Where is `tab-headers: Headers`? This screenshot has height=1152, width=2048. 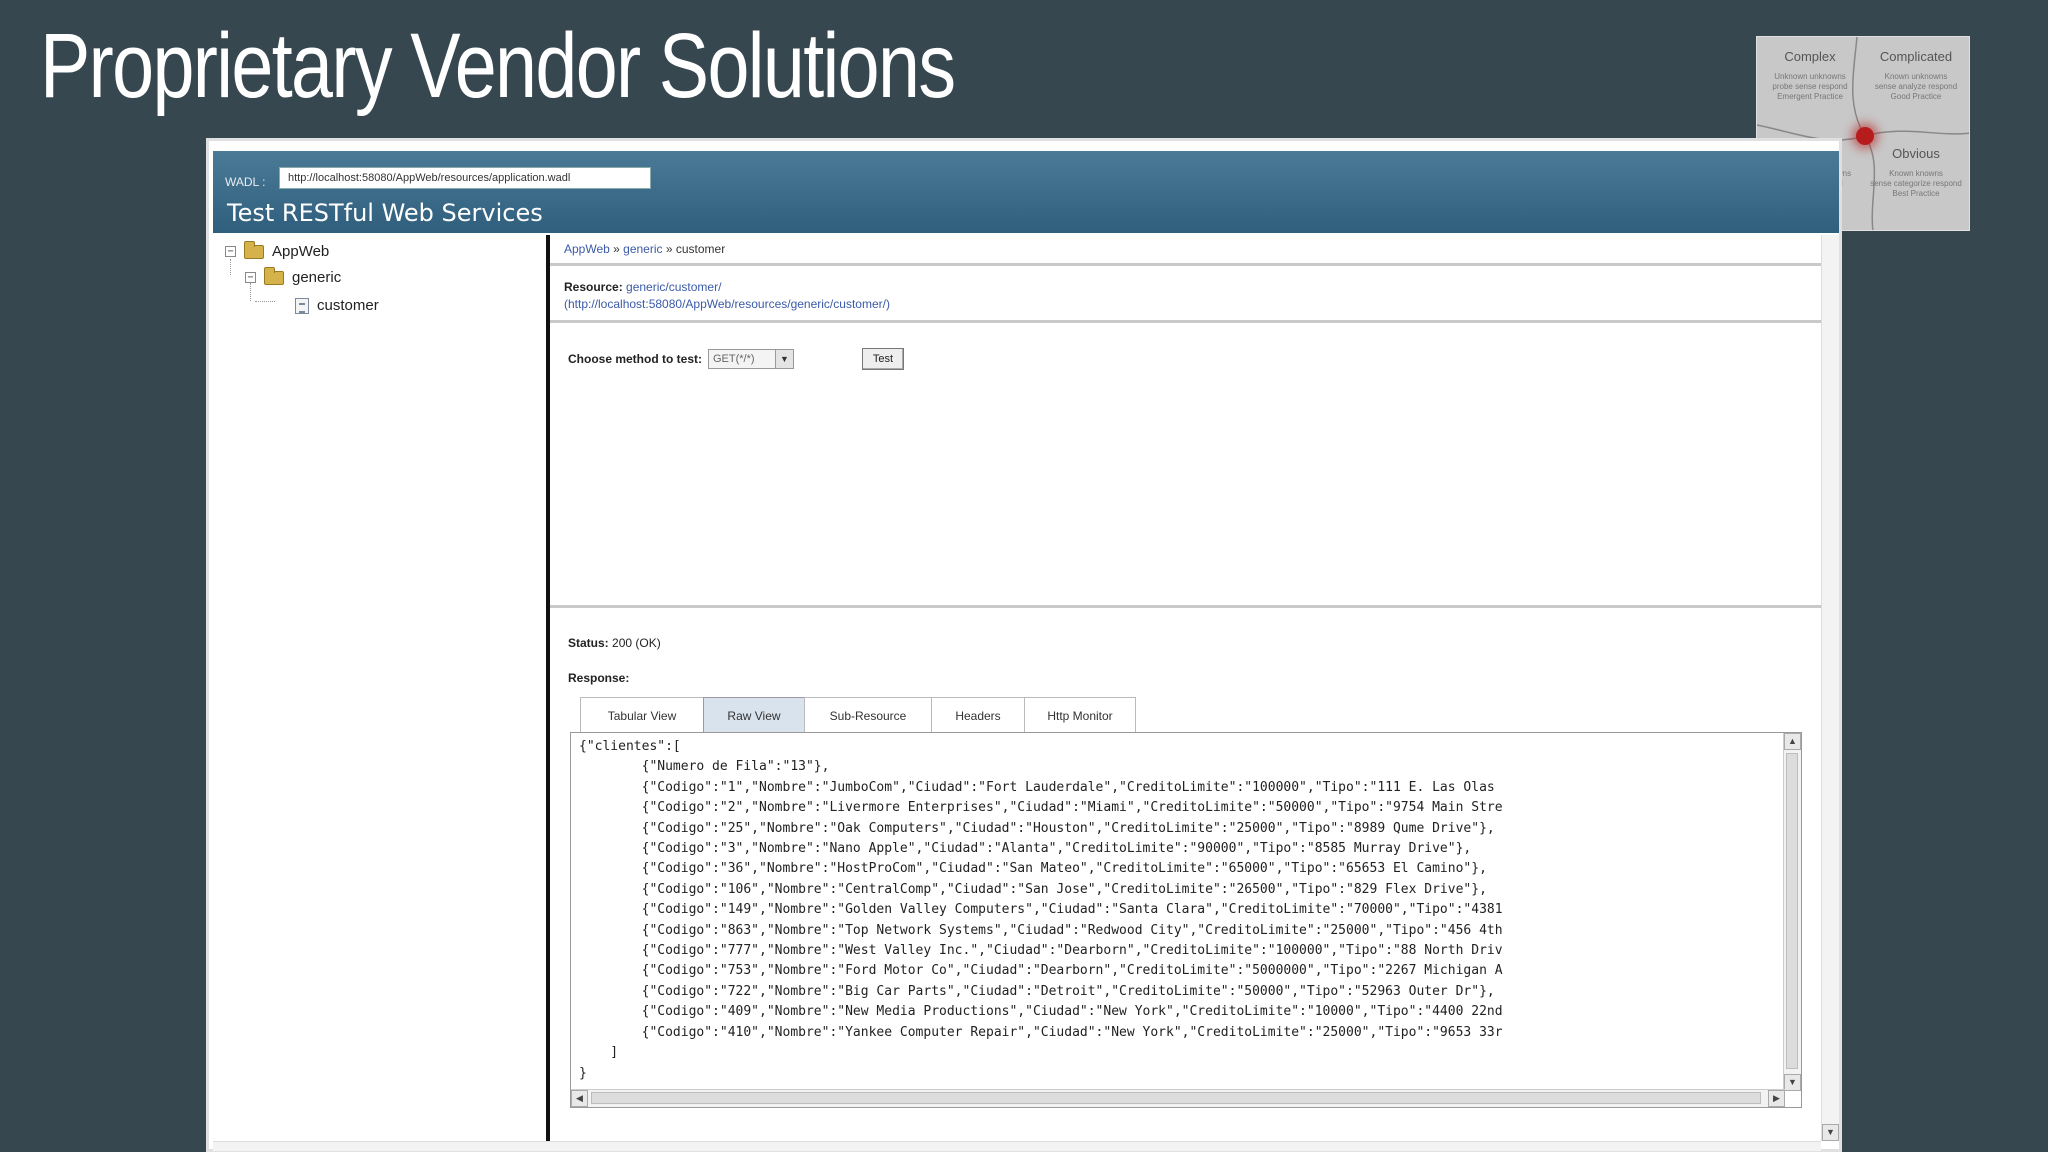 tab-headers: Headers is located at coordinates (978, 715).